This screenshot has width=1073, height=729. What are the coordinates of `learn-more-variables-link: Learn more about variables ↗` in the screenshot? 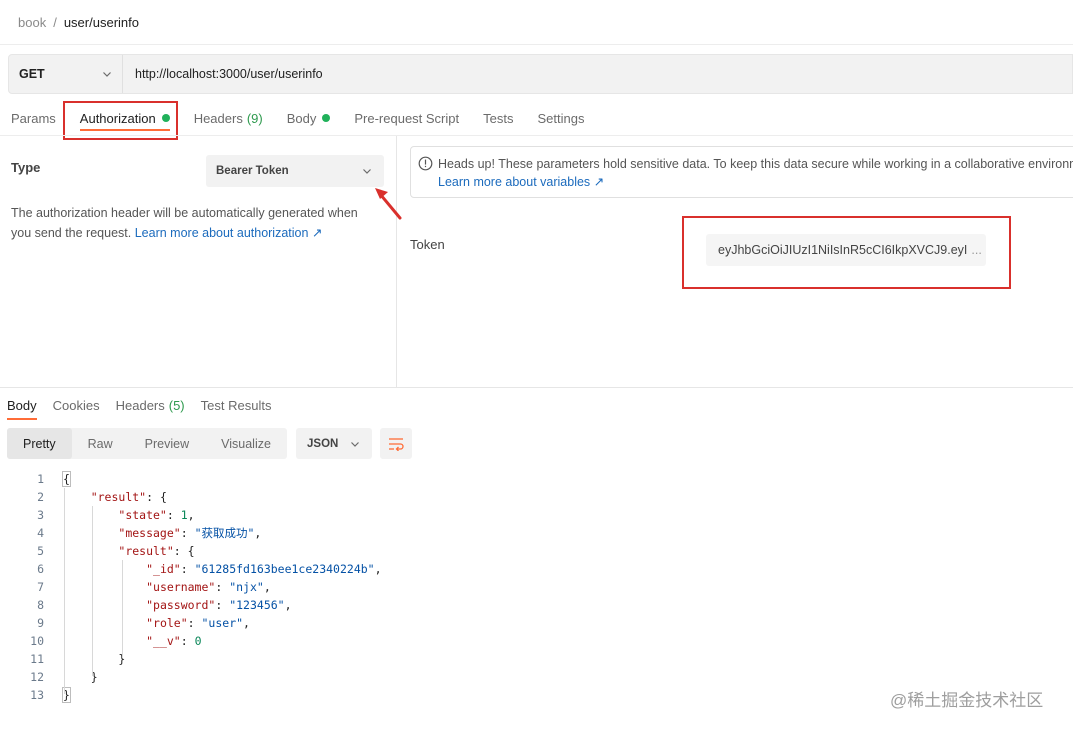 It's located at (755, 182).